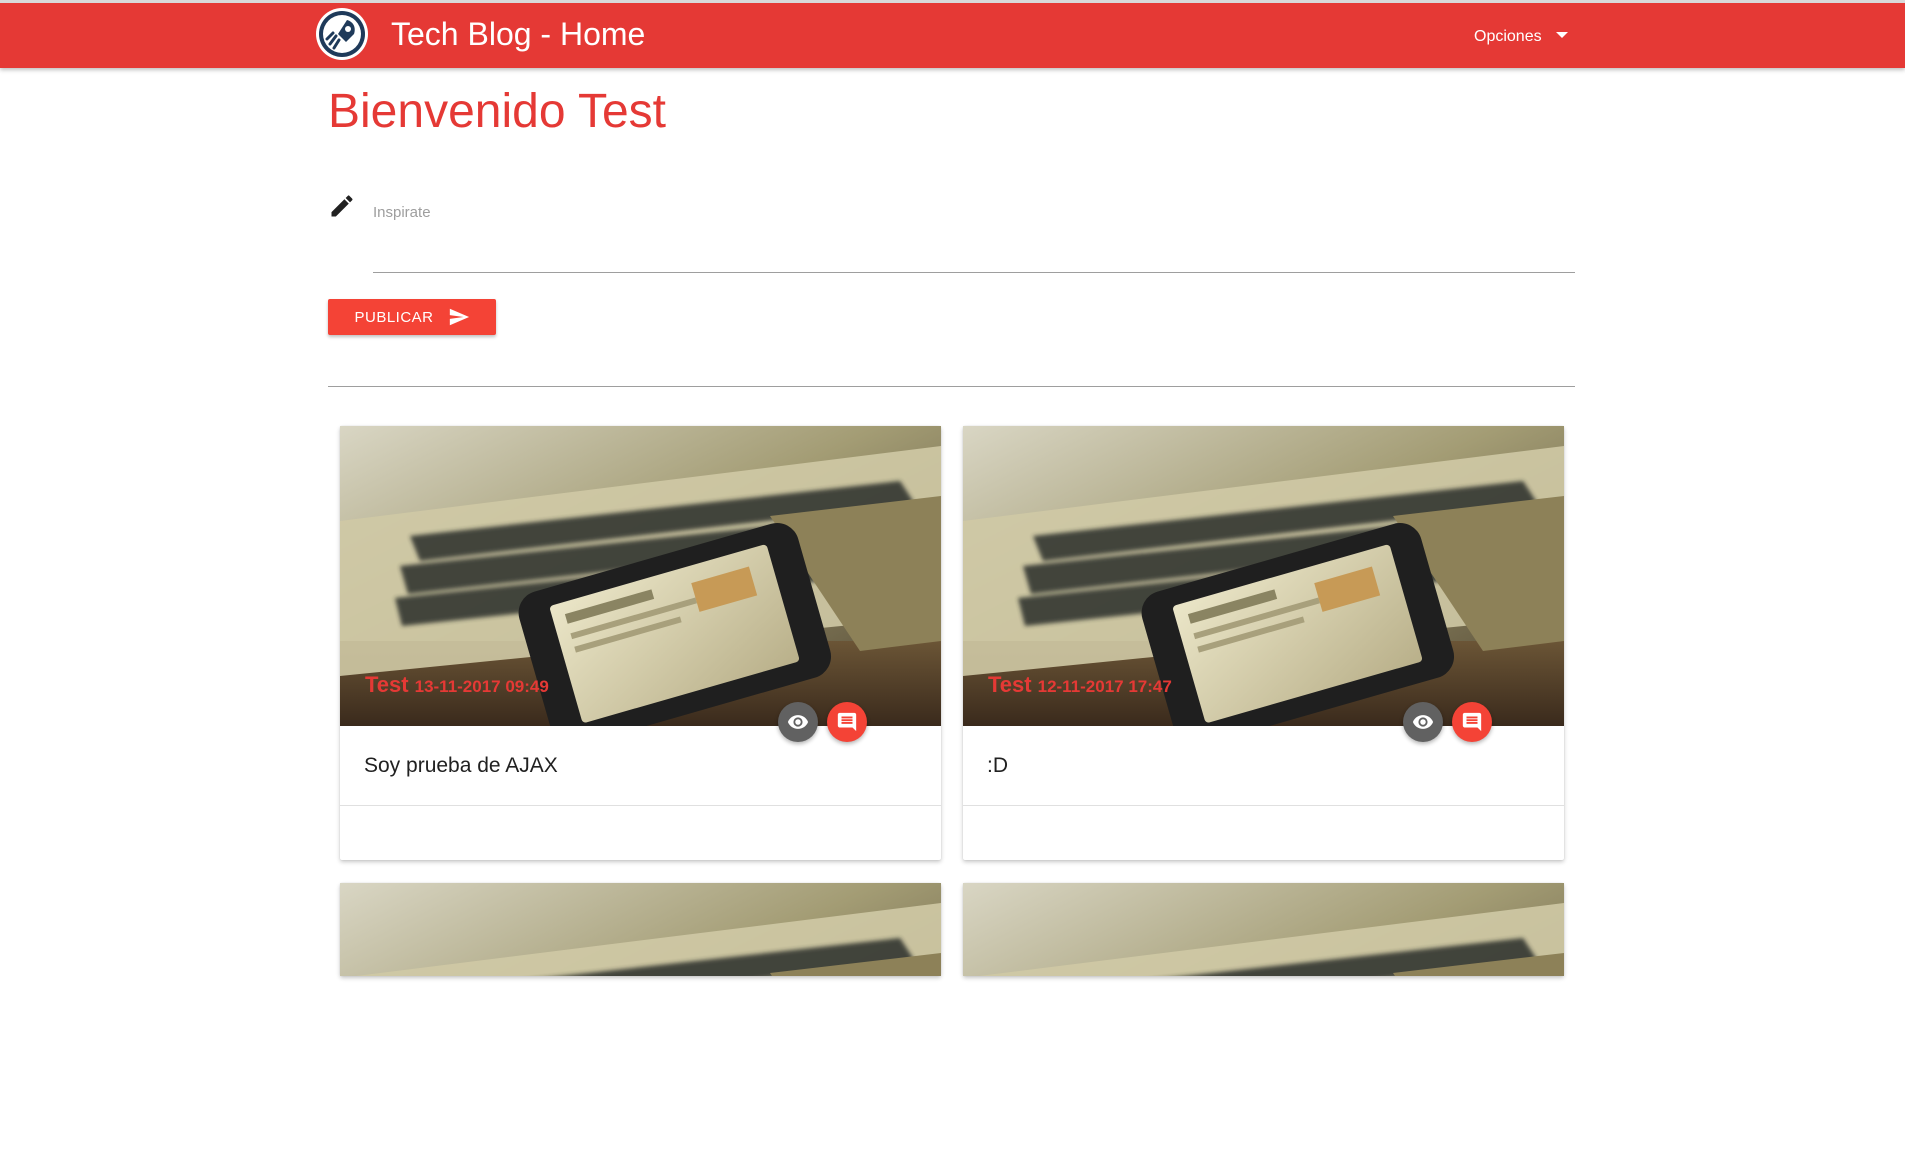 This screenshot has width=1905, height=1155. I want to click on publish-button: PUBLICAR, so click(412, 317).